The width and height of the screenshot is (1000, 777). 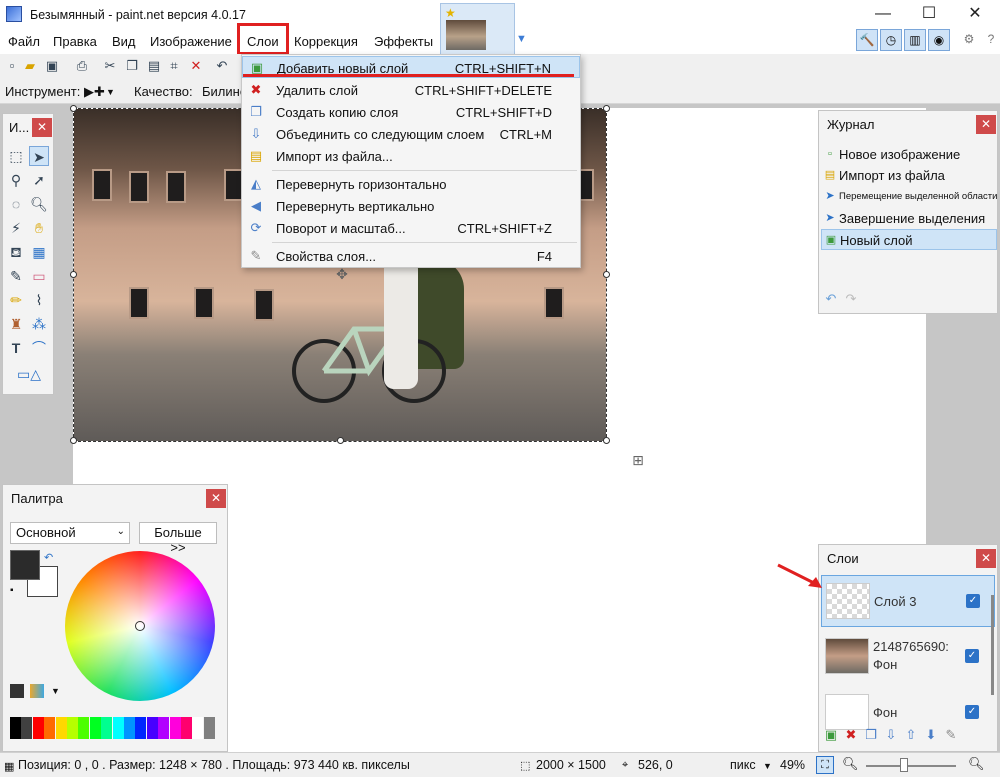 I want to click on menu-view: Вид, so click(x=124, y=41).